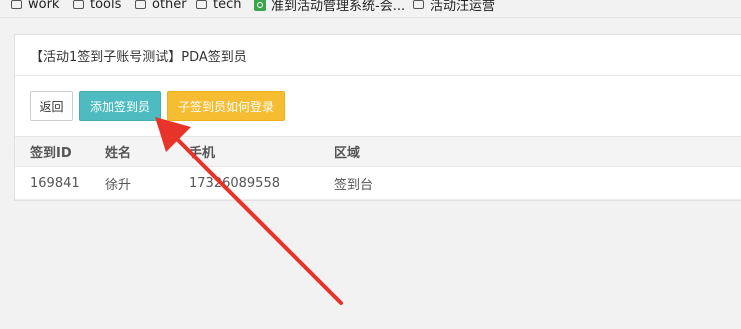  What do you see at coordinates (463, 6) in the screenshot?
I see `bookmark-label: 活动汪运营` at bounding box center [463, 6].